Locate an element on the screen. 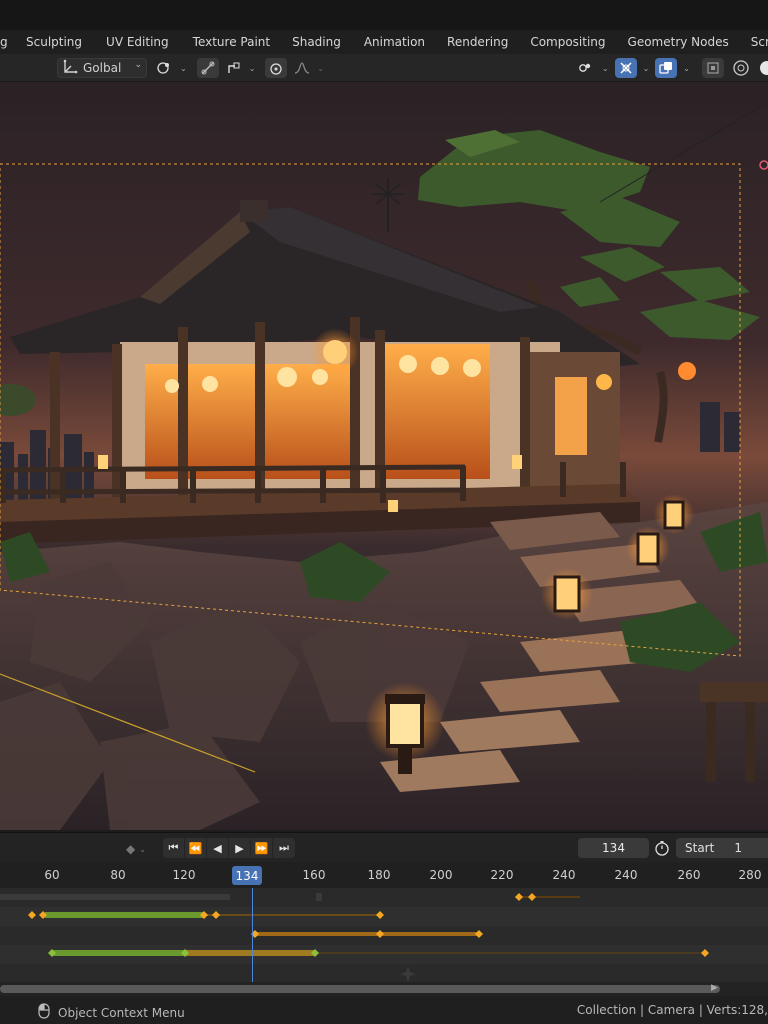 Image resolution: width=768 pixels, height=1024 pixels. shading-icon is located at coordinates (741, 68).